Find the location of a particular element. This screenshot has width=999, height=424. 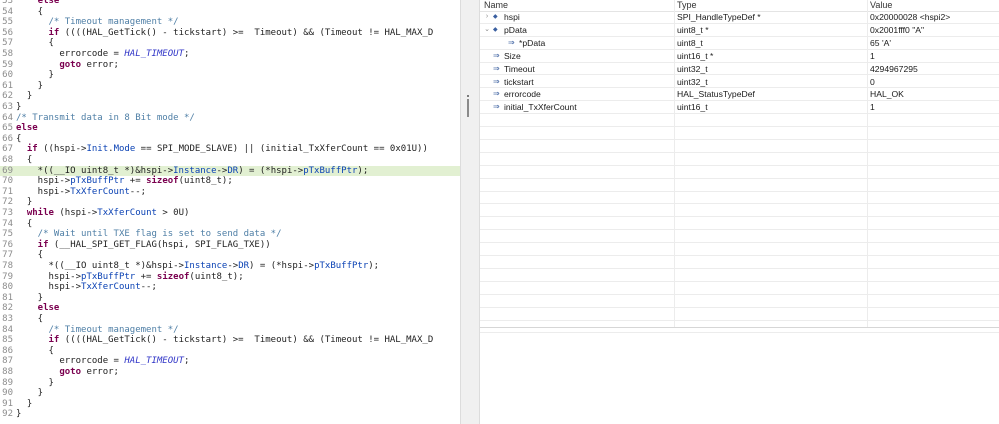

variable-row: ⇒ Size uint16_t * 1 is located at coordinates (739, 56).